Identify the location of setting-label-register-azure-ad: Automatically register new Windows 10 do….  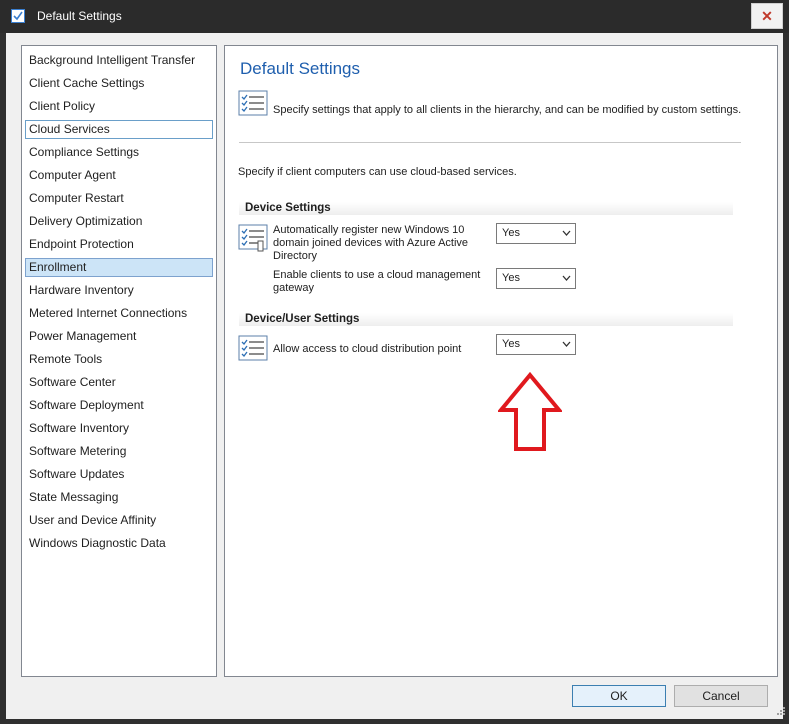
(371, 243).